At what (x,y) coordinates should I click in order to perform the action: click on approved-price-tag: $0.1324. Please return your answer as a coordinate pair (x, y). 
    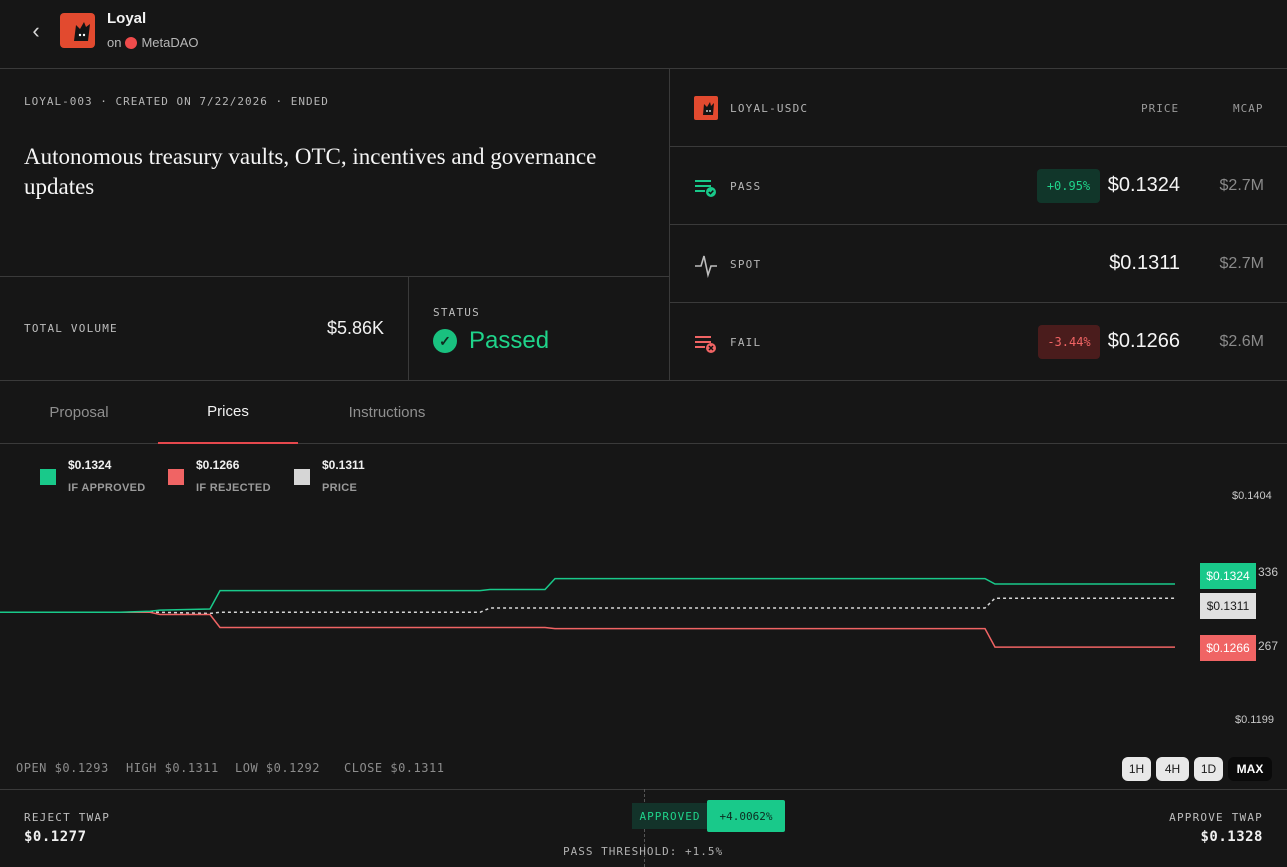
    Looking at the image, I should click on (1228, 576).